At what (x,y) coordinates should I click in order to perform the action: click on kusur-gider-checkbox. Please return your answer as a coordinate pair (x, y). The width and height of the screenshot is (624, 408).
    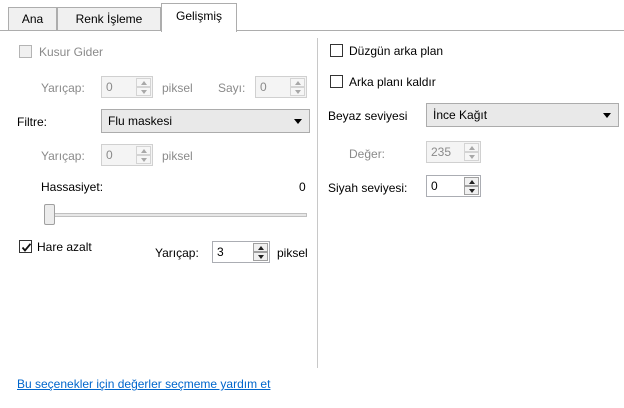
    Looking at the image, I should click on (25, 51).